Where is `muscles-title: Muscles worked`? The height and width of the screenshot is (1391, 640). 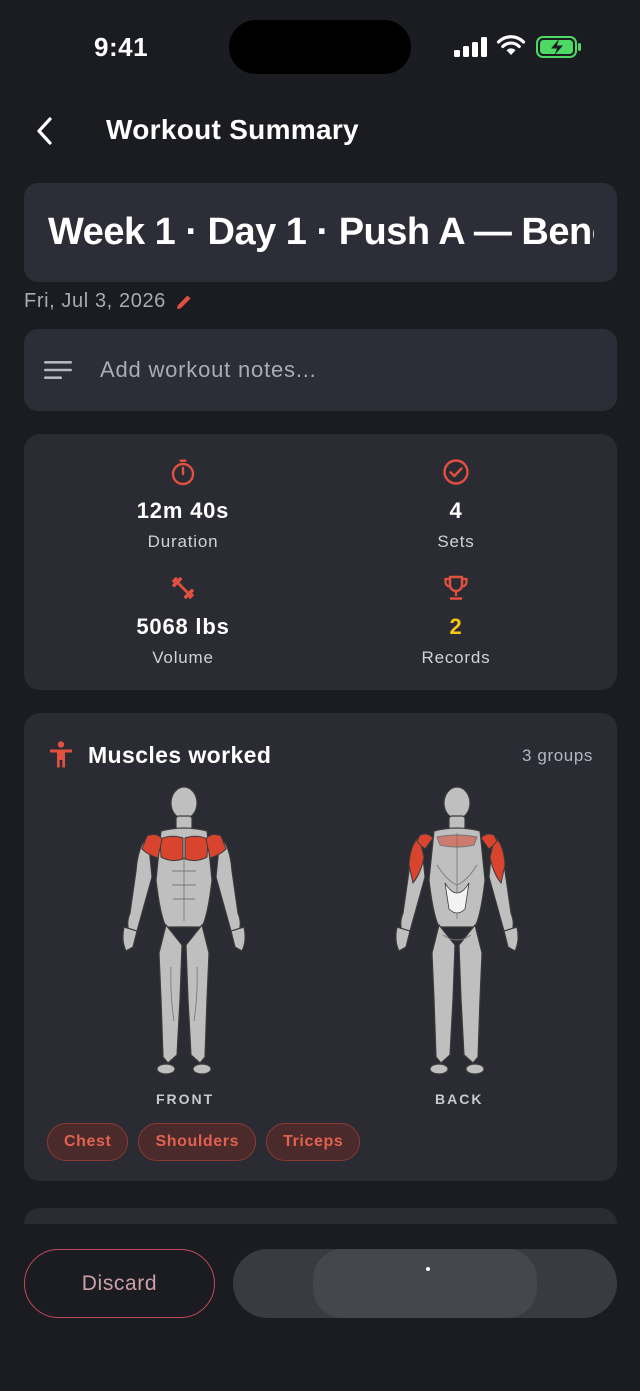
muscles-title: Muscles worked is located at coordinates (180, 755).